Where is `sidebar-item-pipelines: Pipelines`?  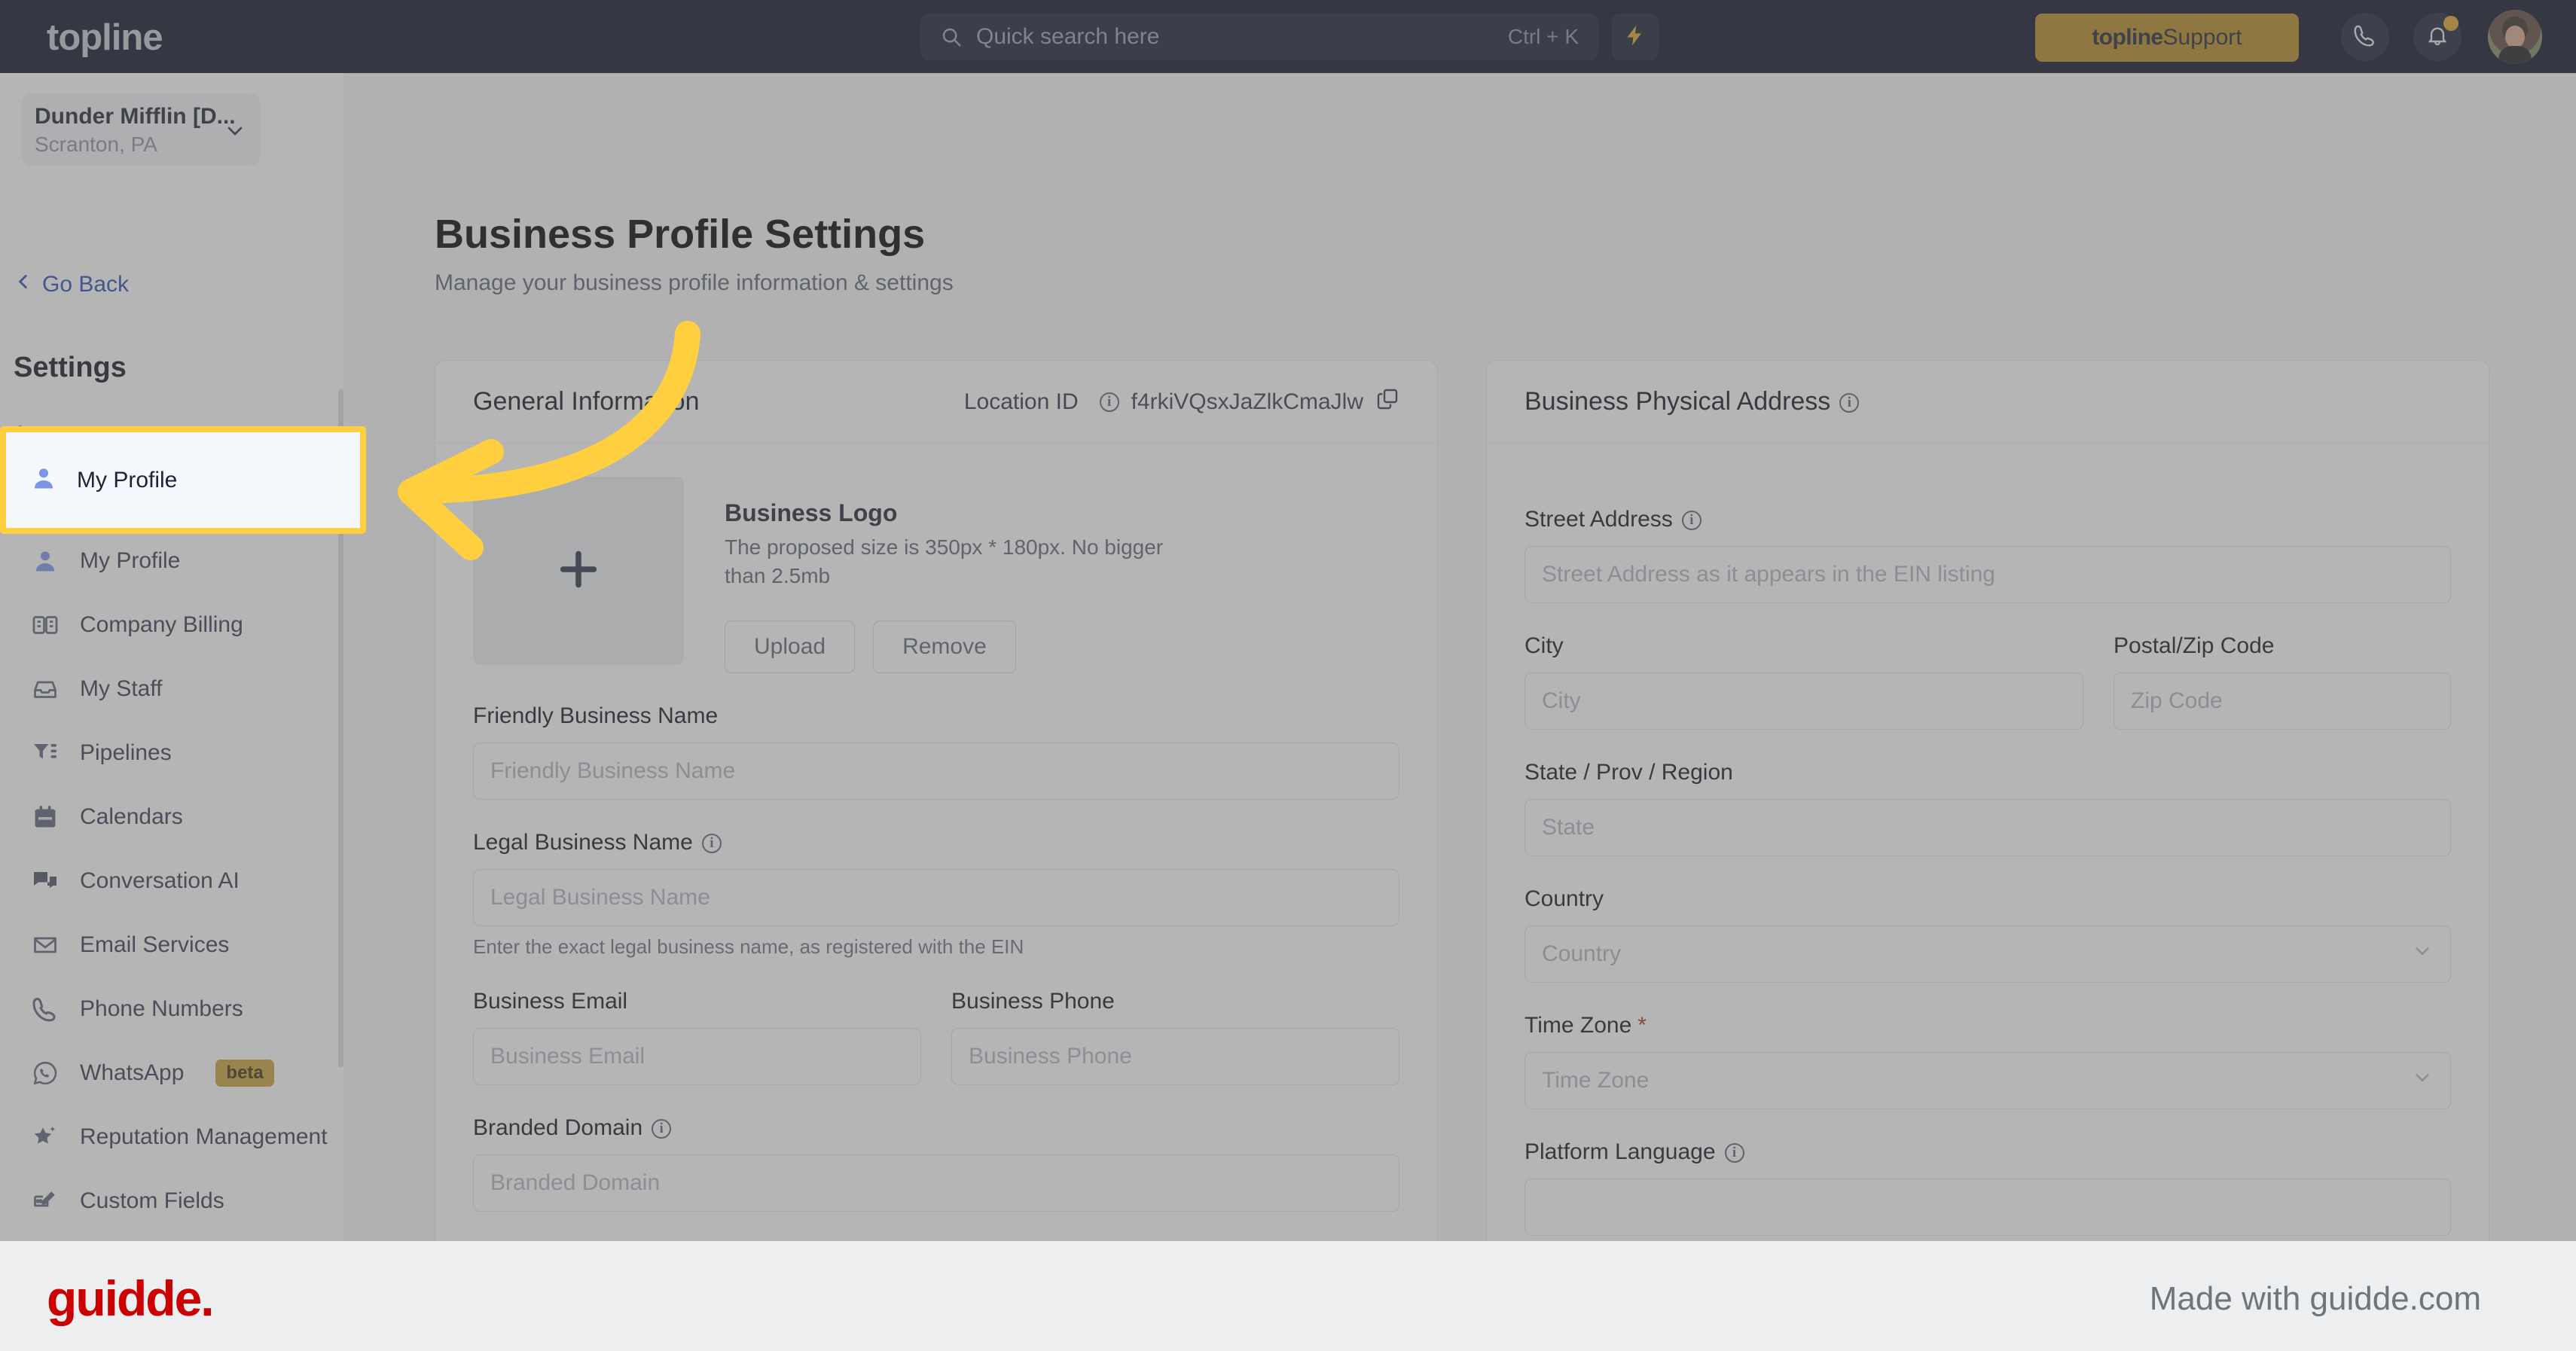 sidebar-item-pipelines: Pipelines is located at coordinates (172, 753).